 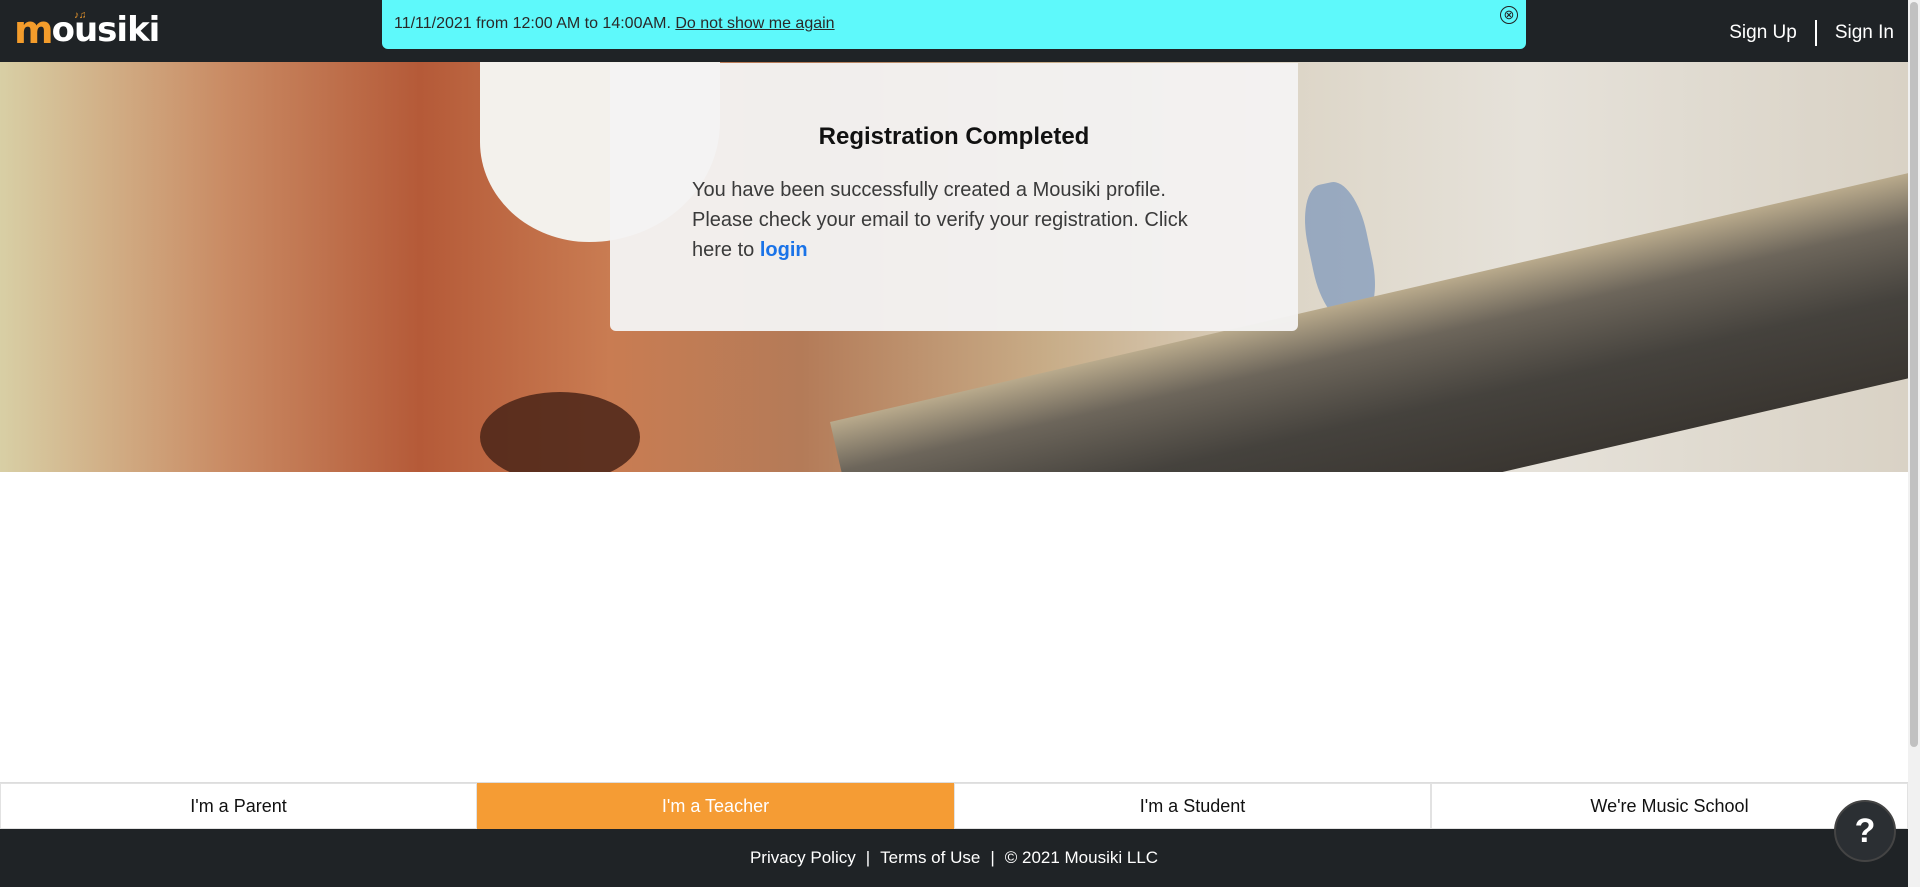 I want to click on privacy-policy-link: Privacy Policy, so click(x=803, y=858).